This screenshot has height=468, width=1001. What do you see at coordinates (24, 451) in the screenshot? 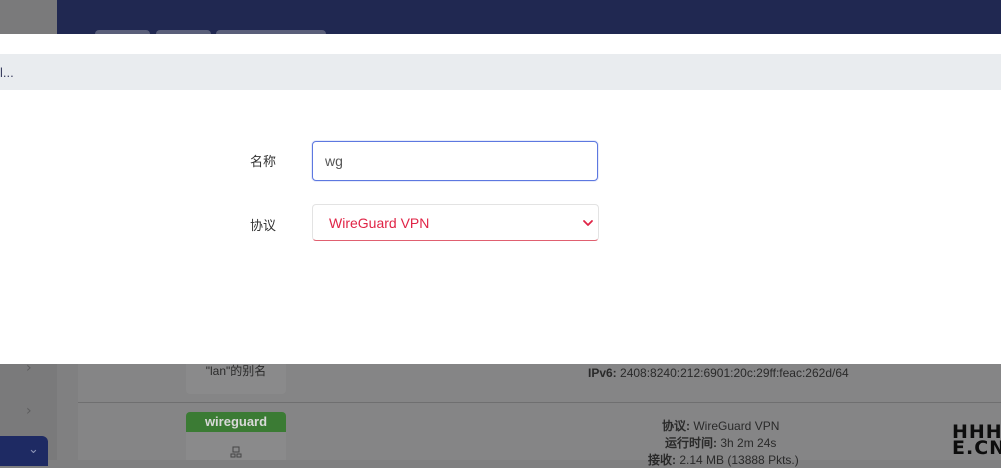
I see `sidebar-item-active: ⌄` at bounding box center [24, 451].